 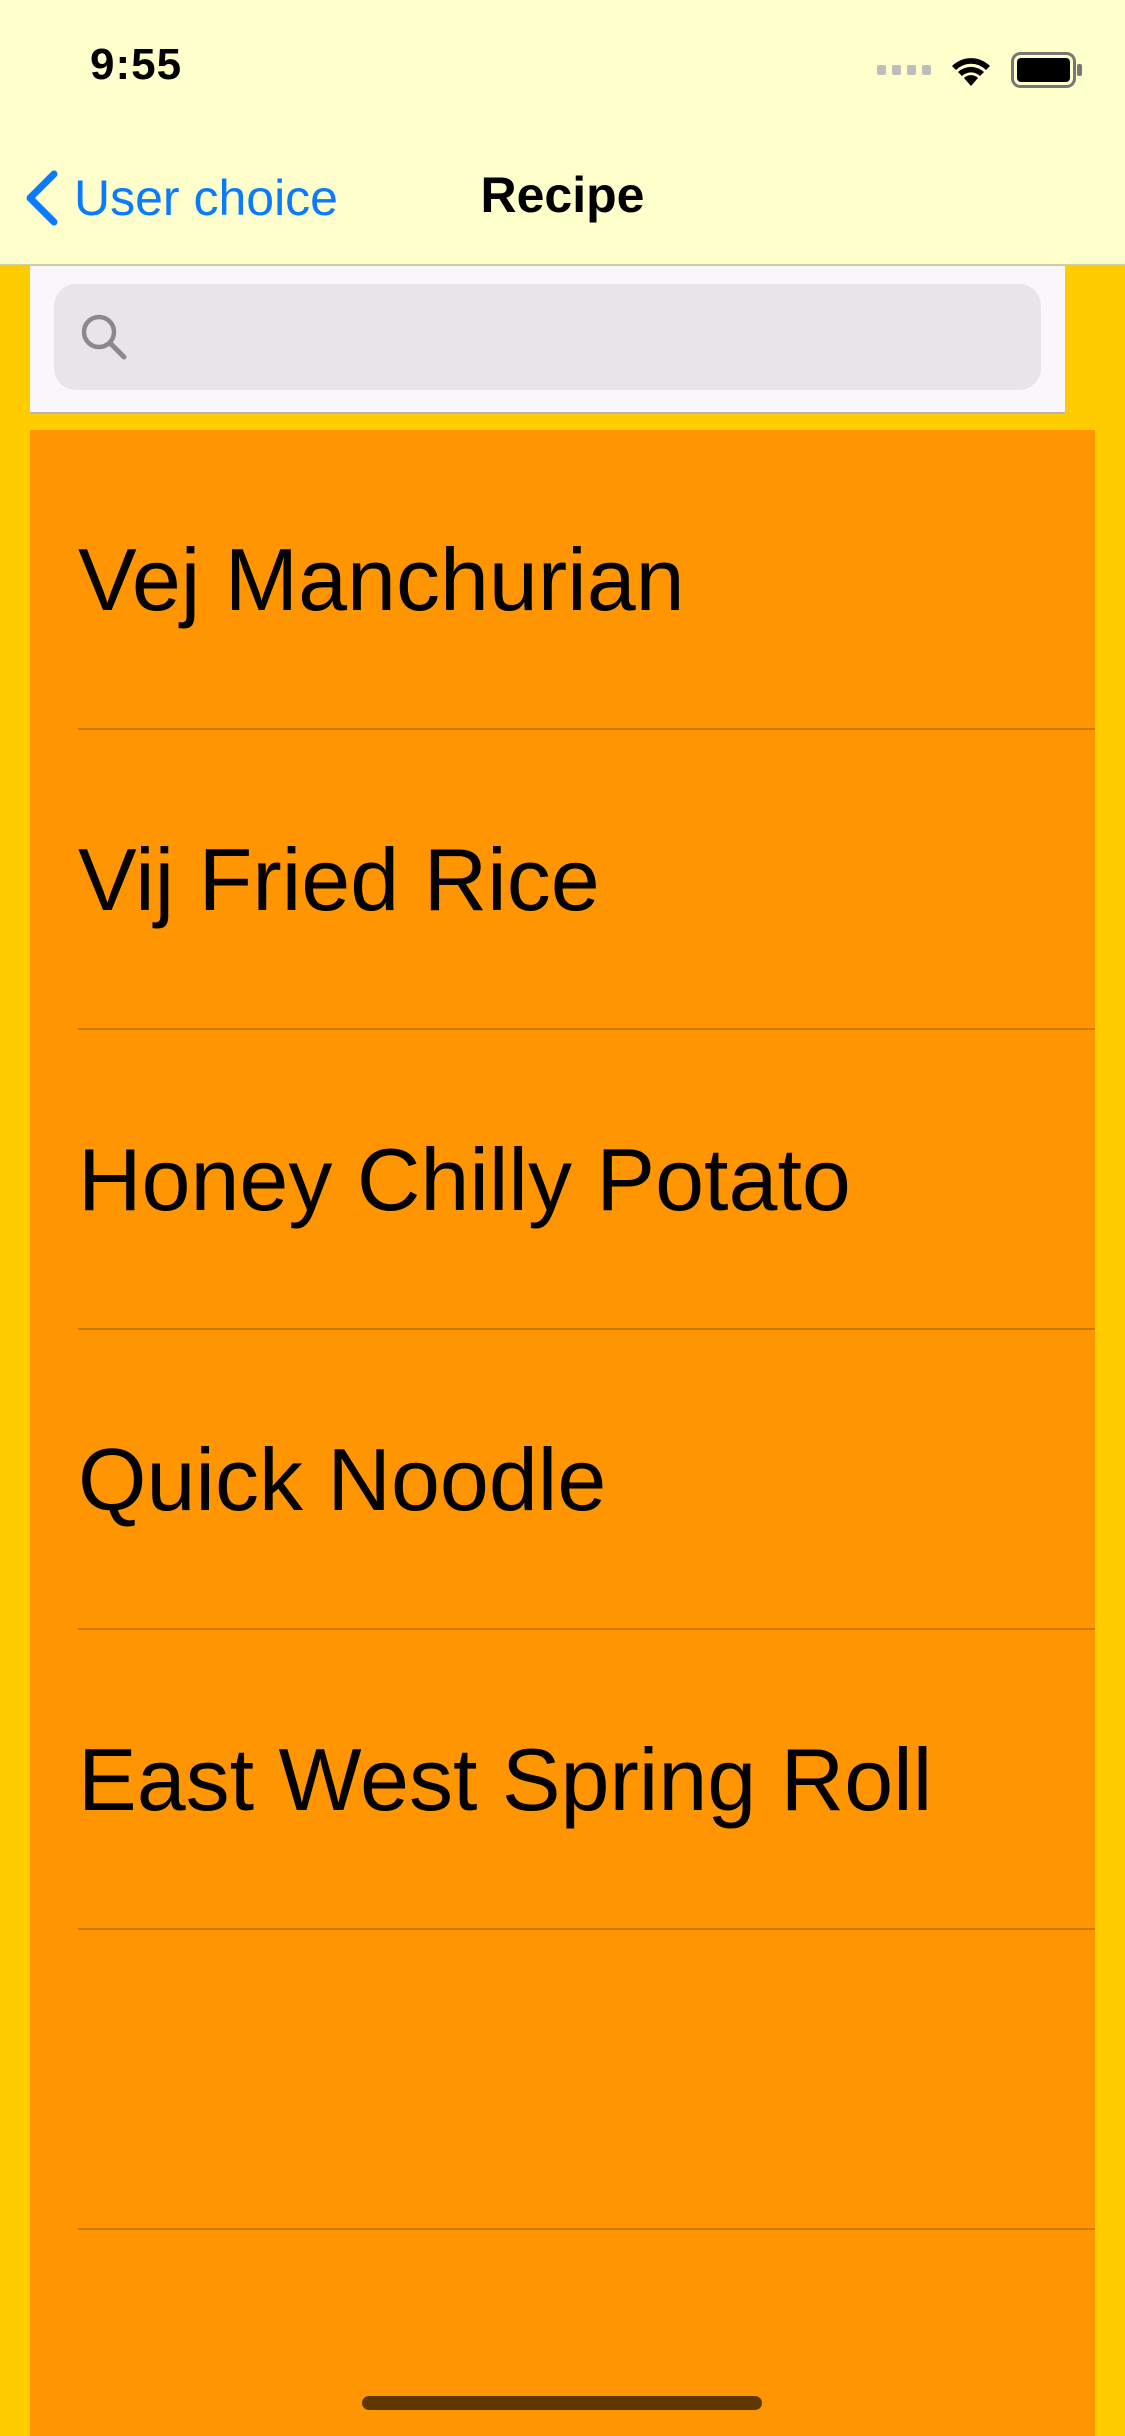 I want to click on status-icons, so click(x=980, y=70).